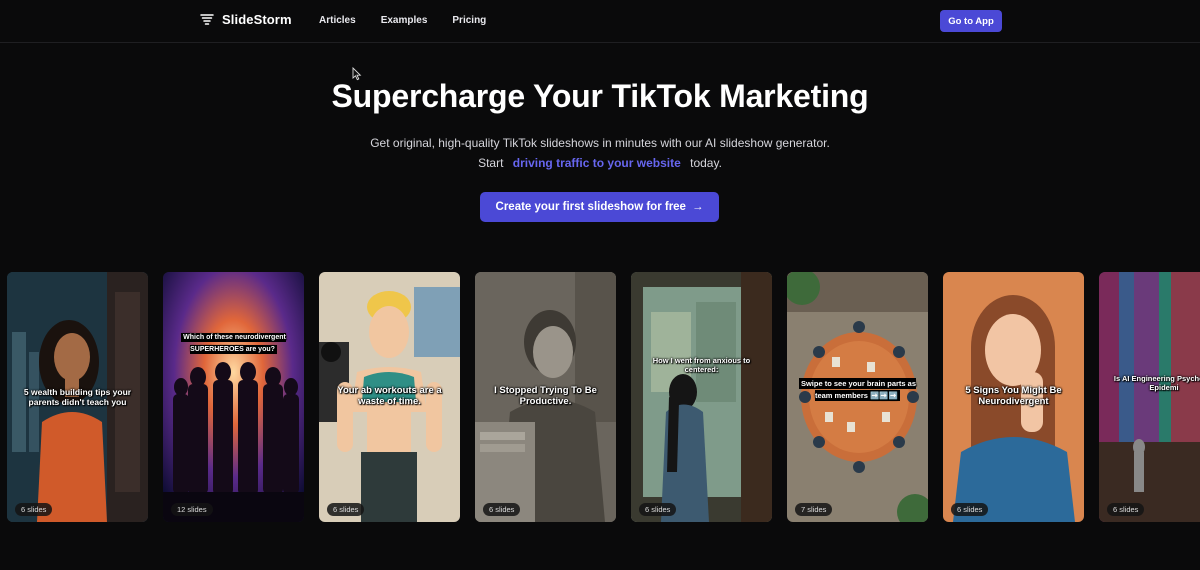 The image size is (1200, 570). I want to click on card-caption: I Stopped Trying To Be Productive., so click(545, 396).